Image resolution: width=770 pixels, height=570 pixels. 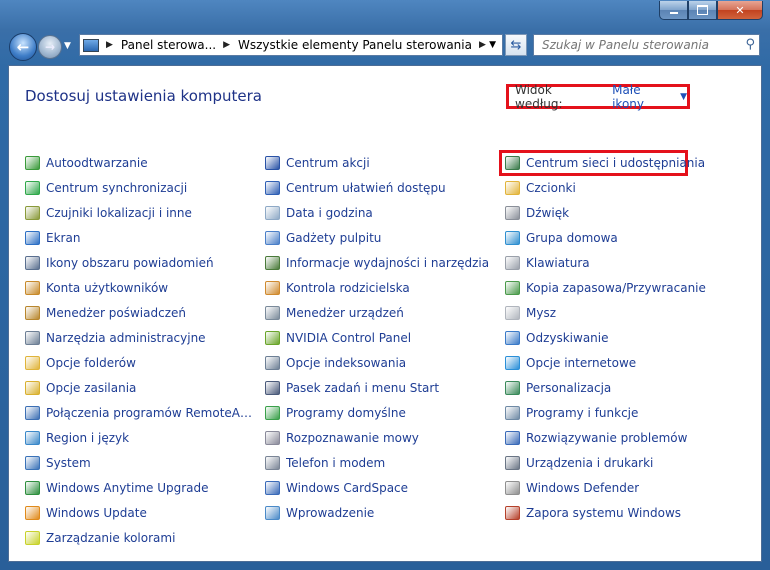 I want to click on minimize-button, so click(x=673, y=10).